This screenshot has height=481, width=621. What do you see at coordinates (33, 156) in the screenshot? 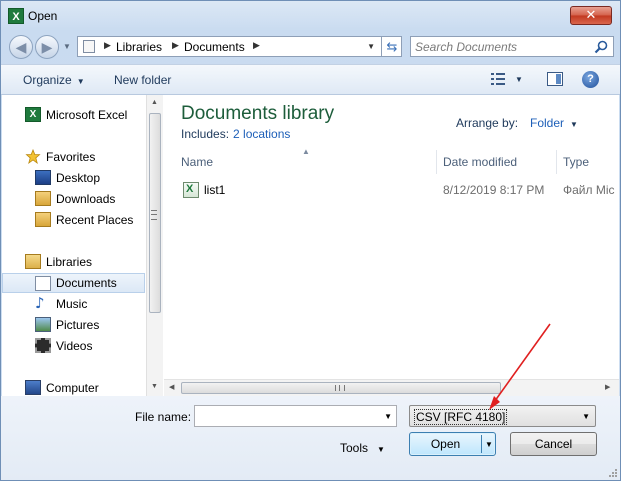
I see `star-icon` at bounding box center [33, 156].